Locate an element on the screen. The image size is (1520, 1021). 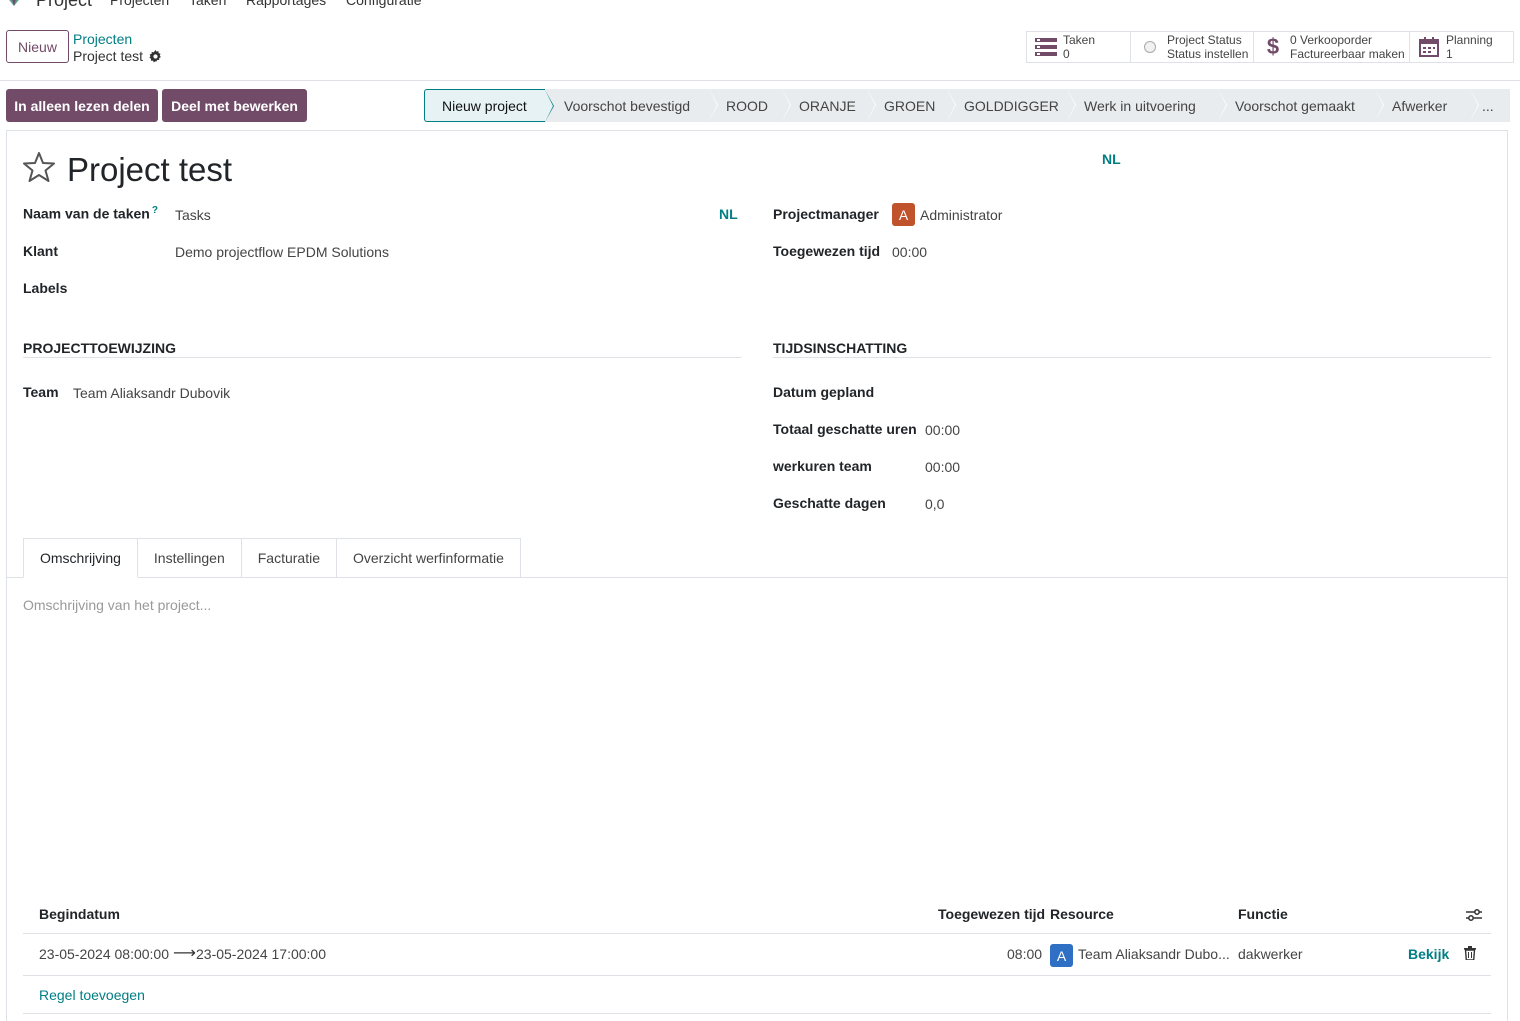
smart-button-planning: Planning 1 is located at coordinates (1461, 47).